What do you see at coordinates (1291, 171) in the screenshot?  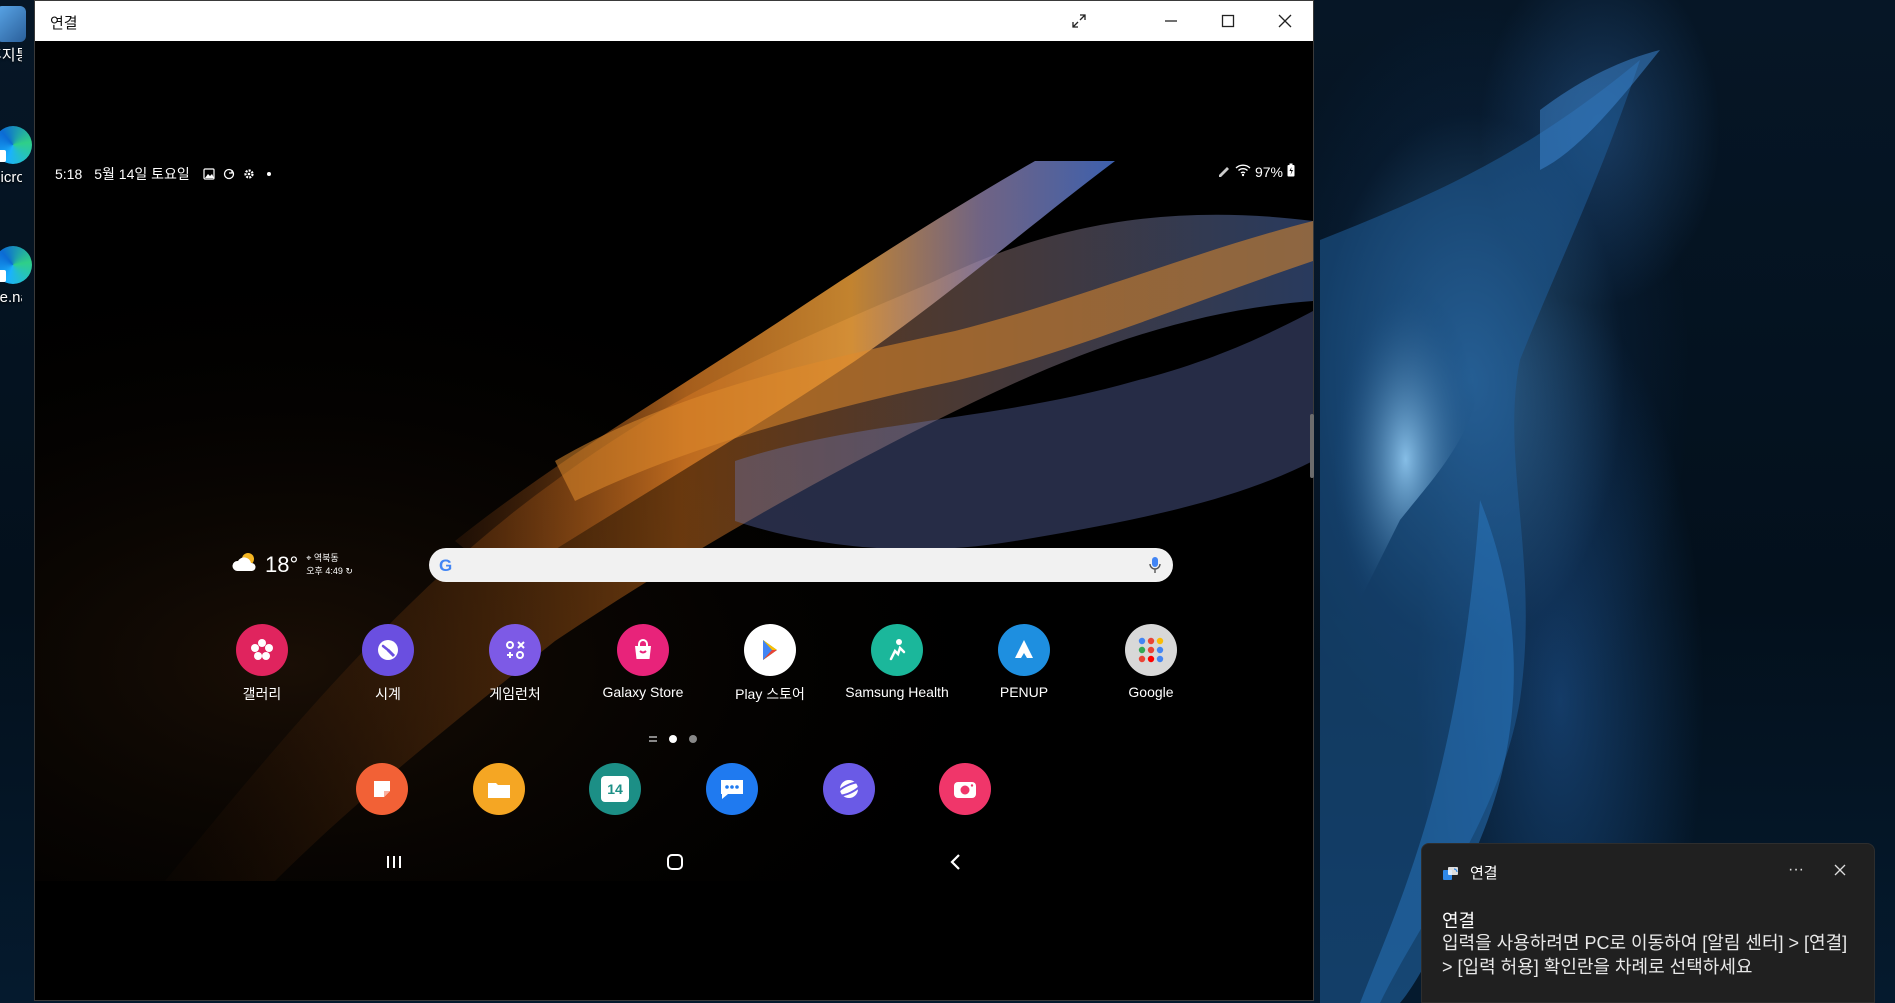 I see `battery-charging-icon` at bounding box center [1291, 171].